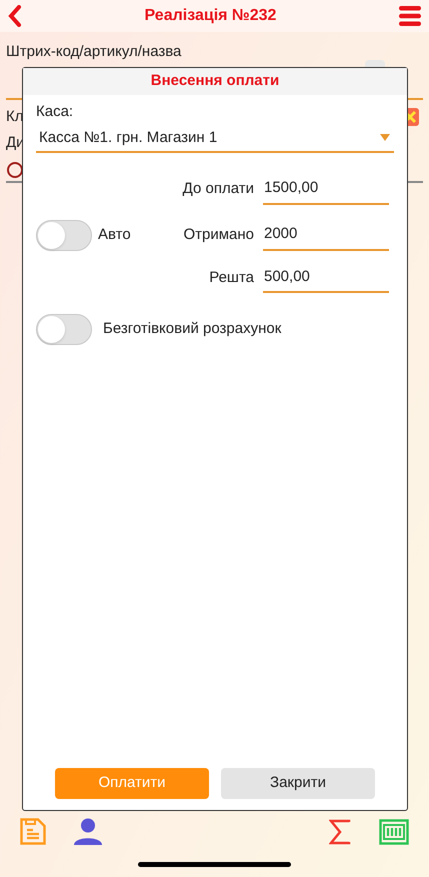 The height and width of the screenshot is (877, 429). I want to click on toggle-label: Авто, so click(114, 234).